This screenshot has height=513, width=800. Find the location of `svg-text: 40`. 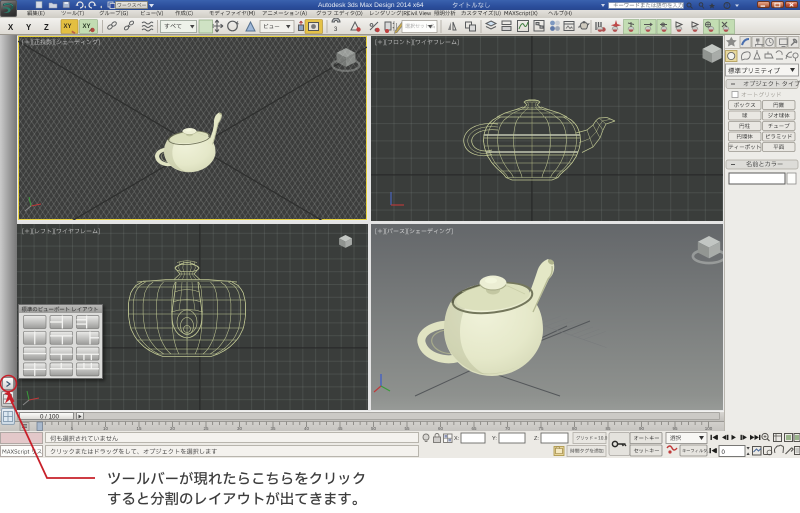

svg-text: 40 is located at coordinates (307, 428).